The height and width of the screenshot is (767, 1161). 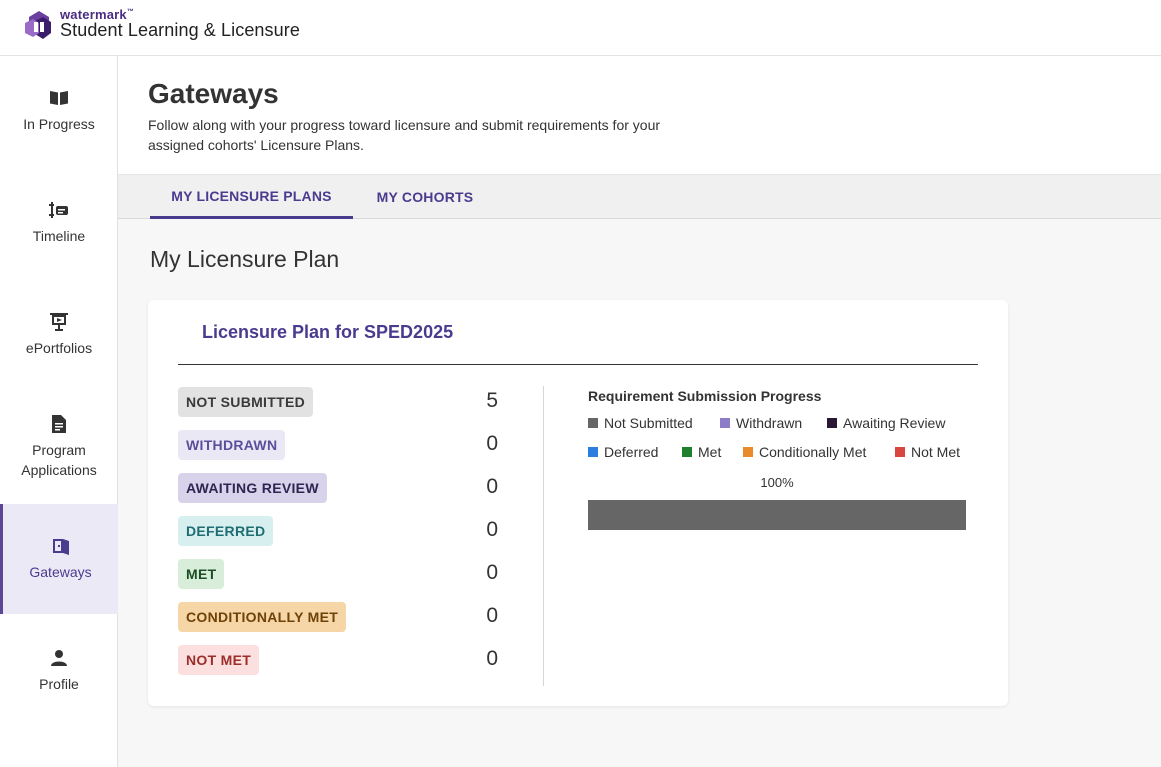 I want to click on sidebar-item-gateways: Gateways, so click(x=59, y=559).